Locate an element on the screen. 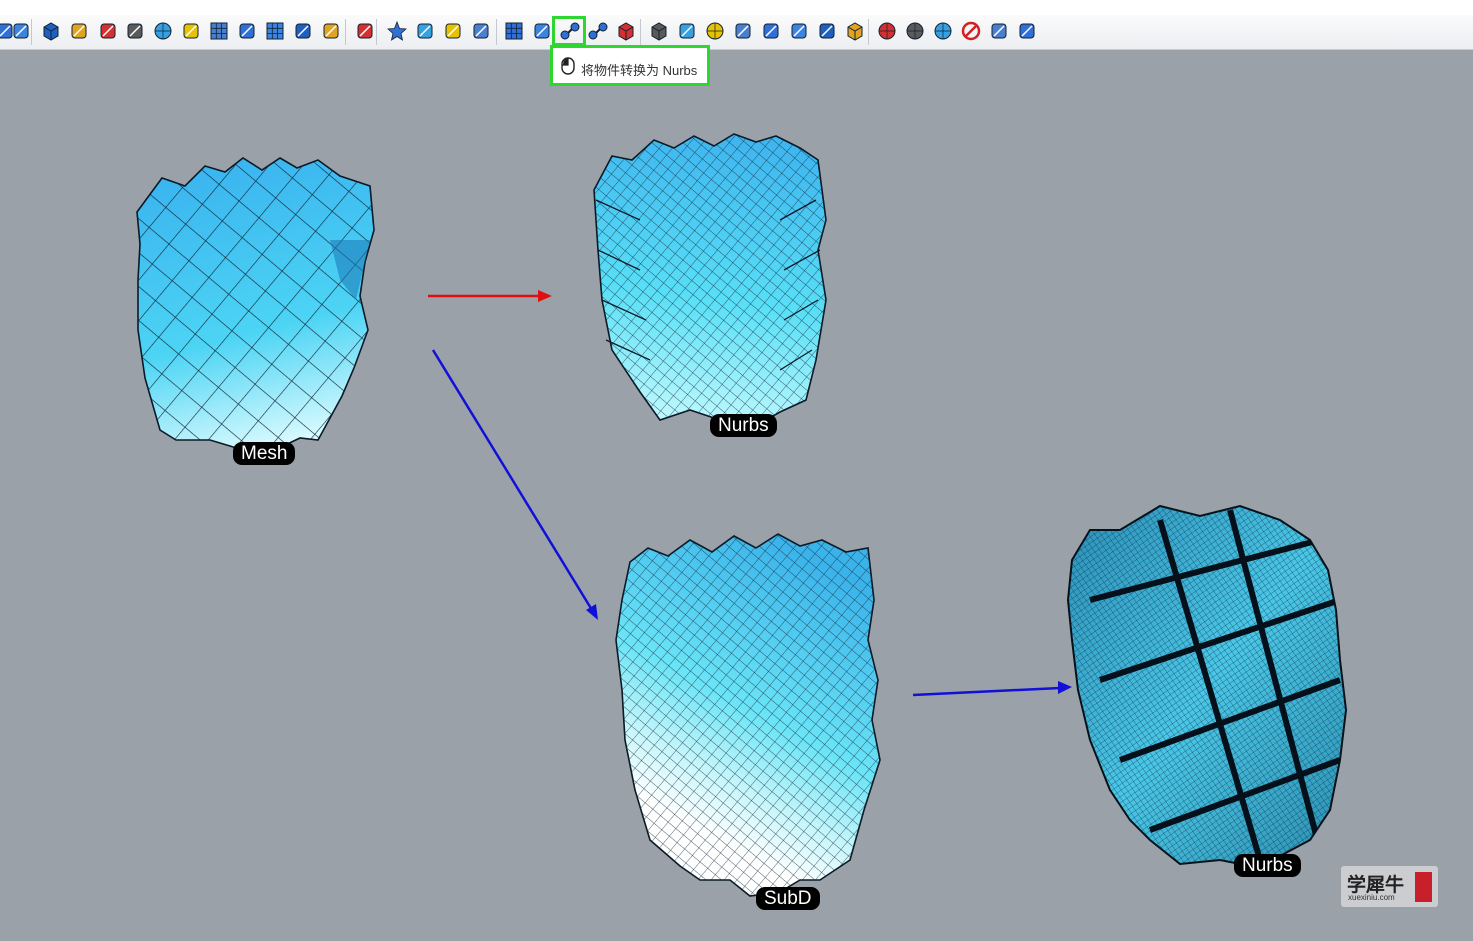 The width and height of the screenshot is (1473, 941). grid-icon is located at coordinates (219, 31).